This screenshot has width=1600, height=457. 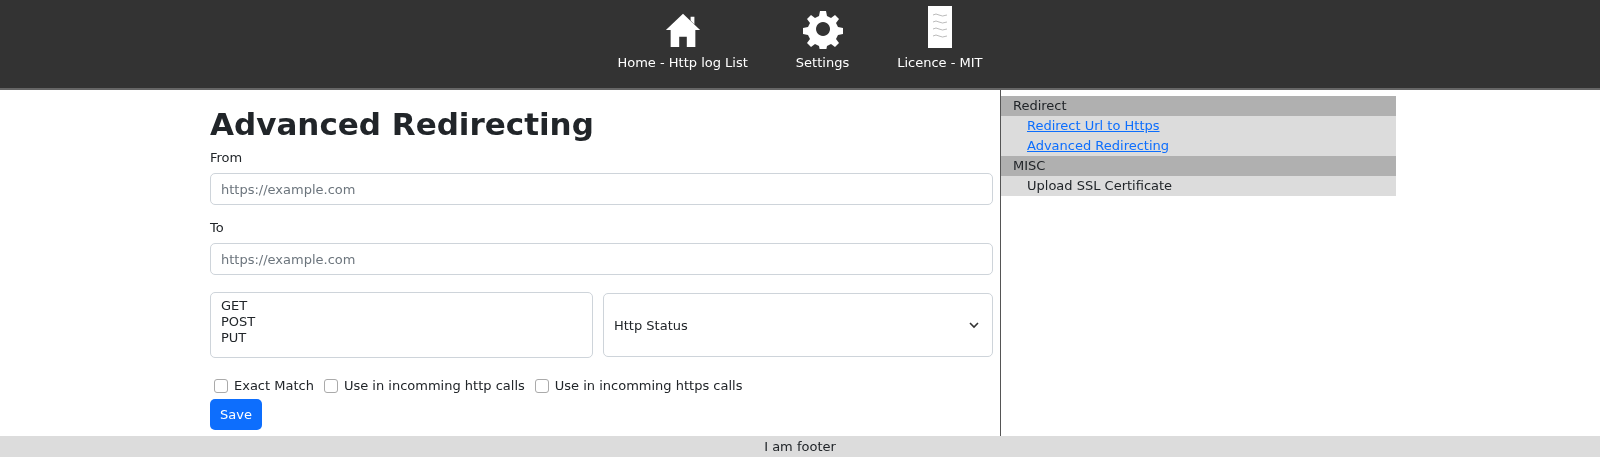 What do you see at coordinates (939, 27) in the screenshot?
I see `document-icon` at bounding box center [939, 27].